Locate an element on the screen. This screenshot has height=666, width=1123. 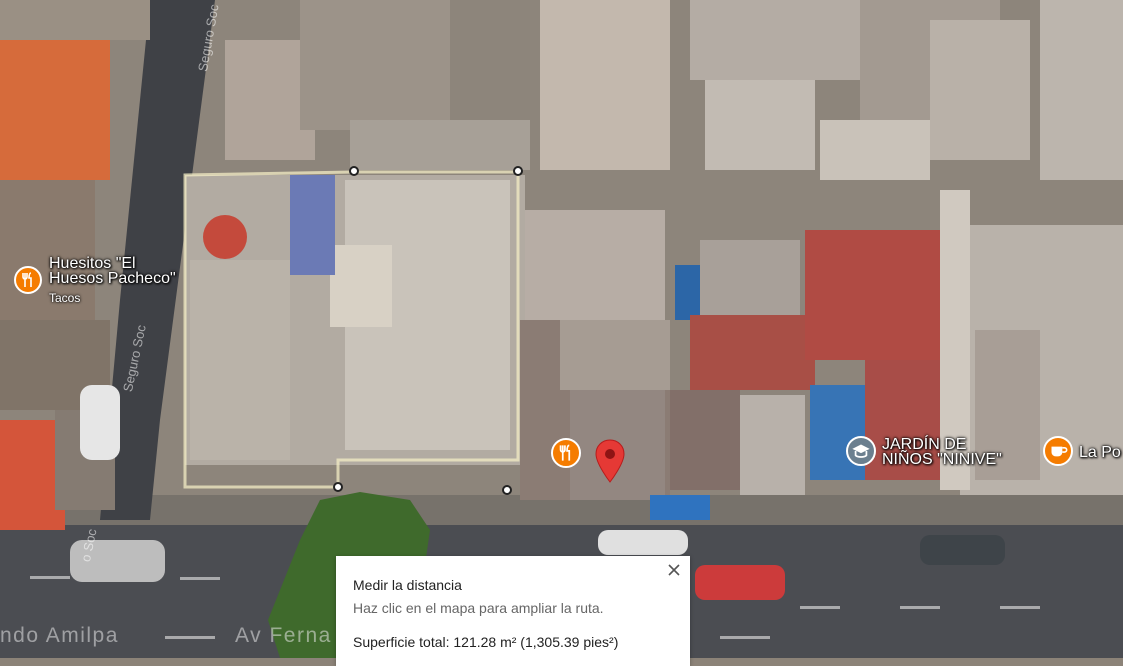
school-icon is located at coordinates (861, 451).